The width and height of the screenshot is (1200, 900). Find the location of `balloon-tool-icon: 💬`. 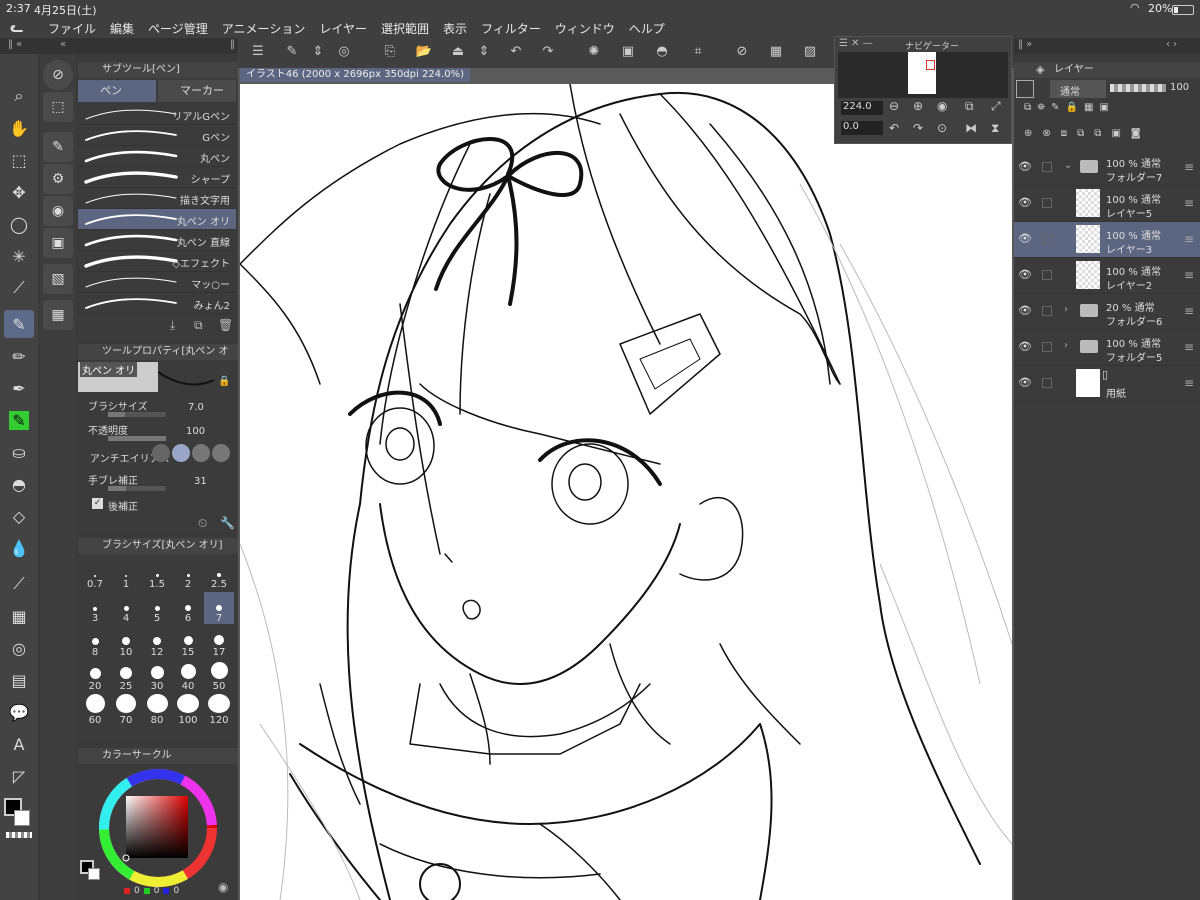

balloon-tool-icon: 💬 is located at coordinates (19, 712).